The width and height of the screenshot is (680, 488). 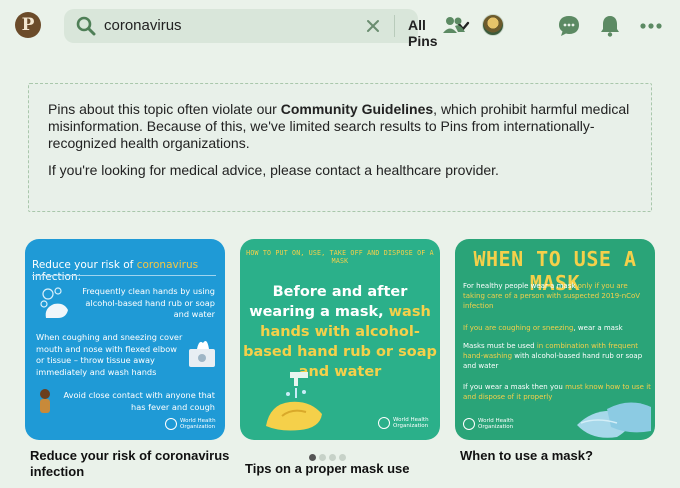 I want to click on carousel-indicator, so click(x=329, y=457).